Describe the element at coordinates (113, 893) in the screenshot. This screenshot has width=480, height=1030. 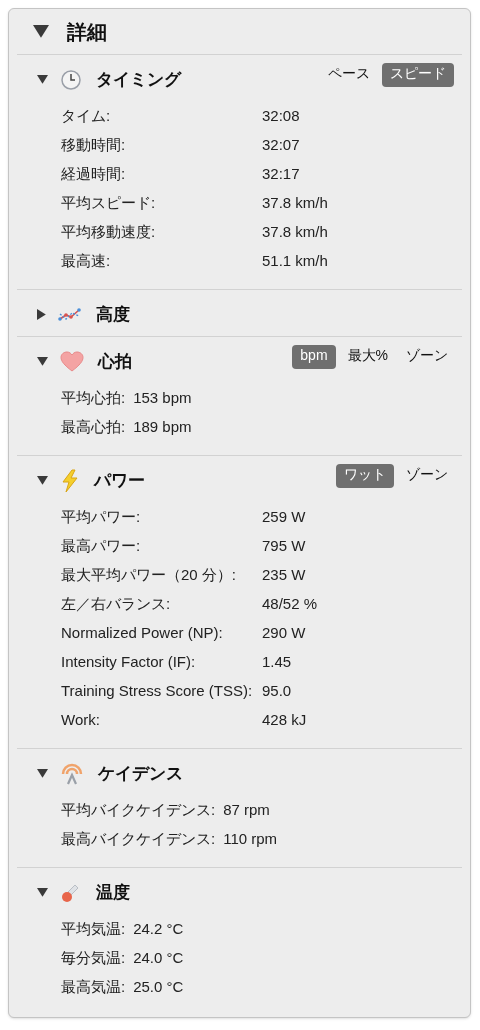
I see `section-title: 温度` at that location.